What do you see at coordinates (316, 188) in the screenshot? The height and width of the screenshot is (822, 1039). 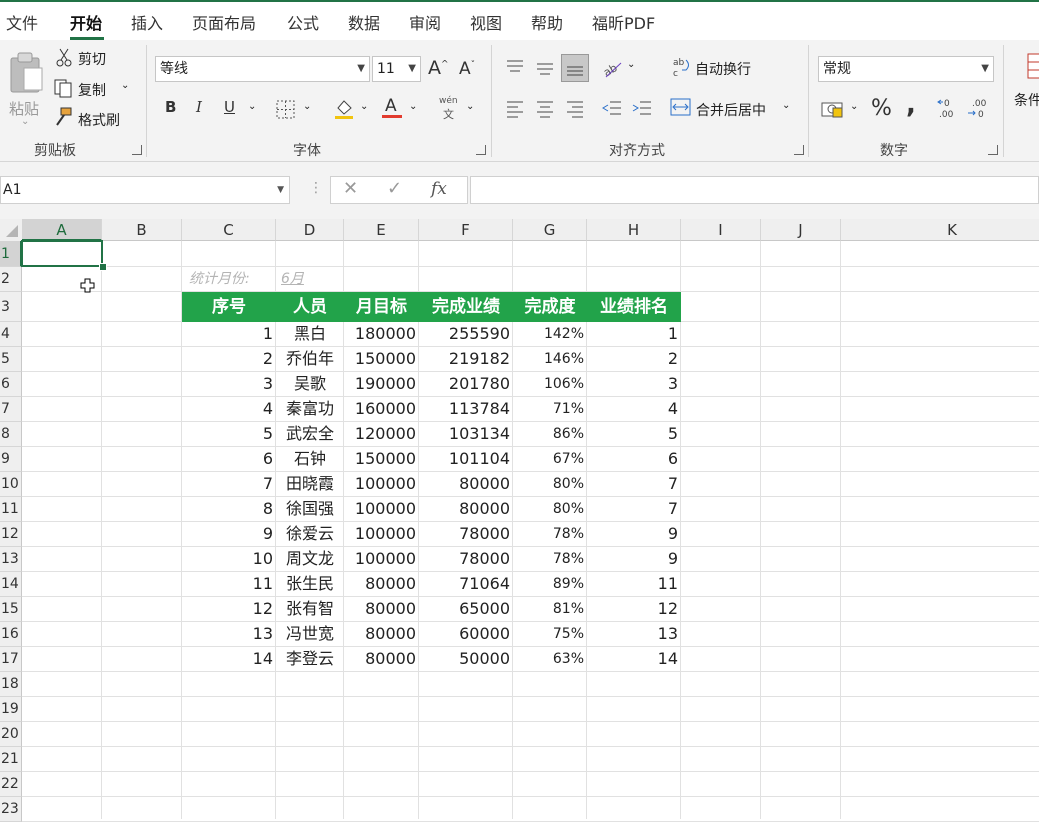 I see `more-options-icon: ⋮` at bounding box center [316, 188].